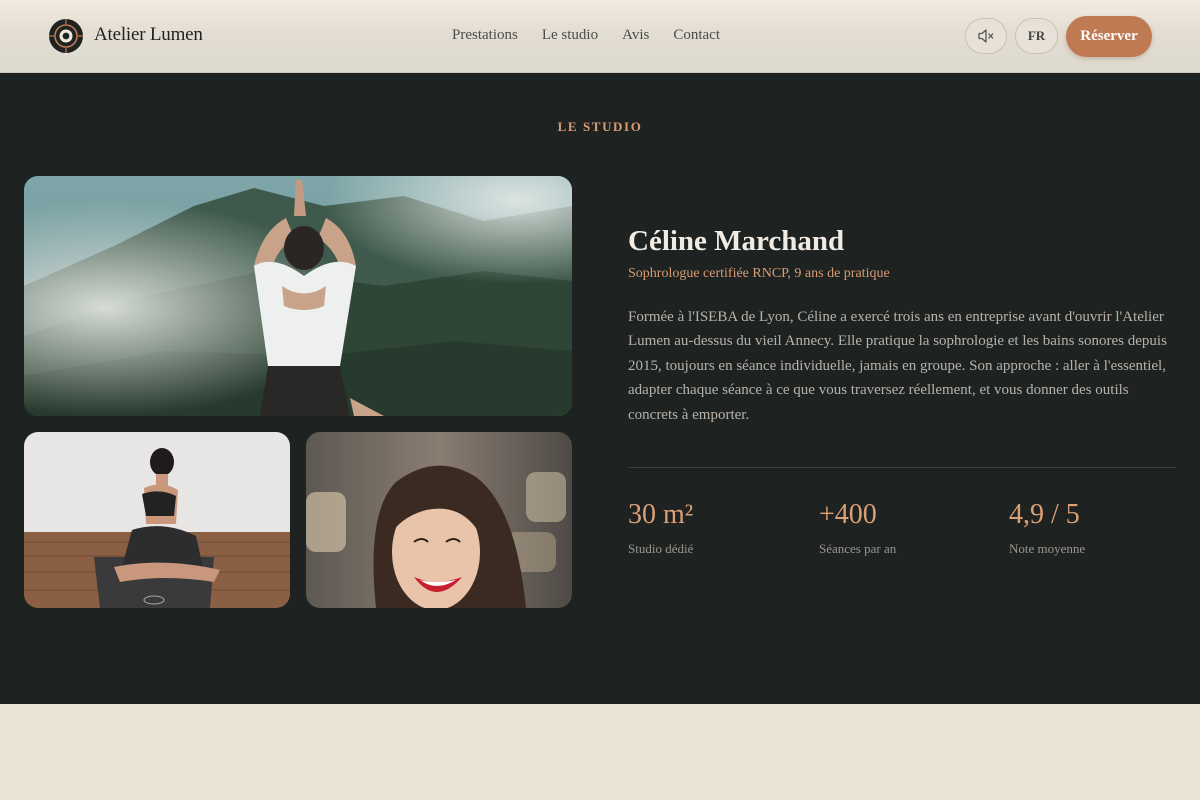 This screenshot has height=800, width=1200. Describe the element at coordinates (1036, 36) in the screenshot. I see `language-button: FR` at that location.